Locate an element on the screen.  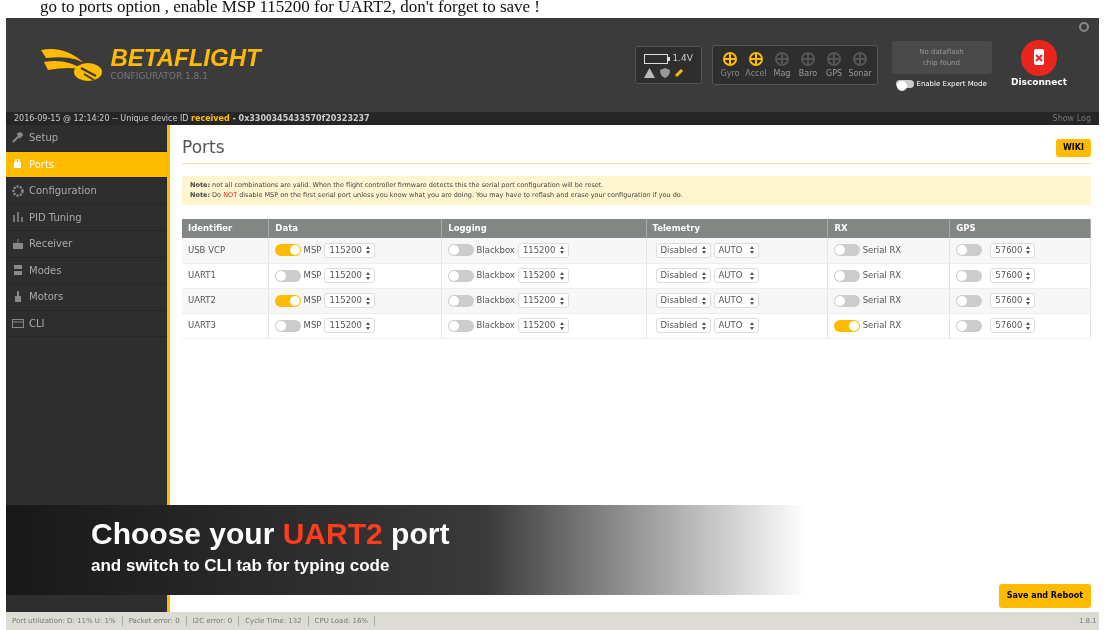
port-name: USB VCP is located at coordinates (225, 250).